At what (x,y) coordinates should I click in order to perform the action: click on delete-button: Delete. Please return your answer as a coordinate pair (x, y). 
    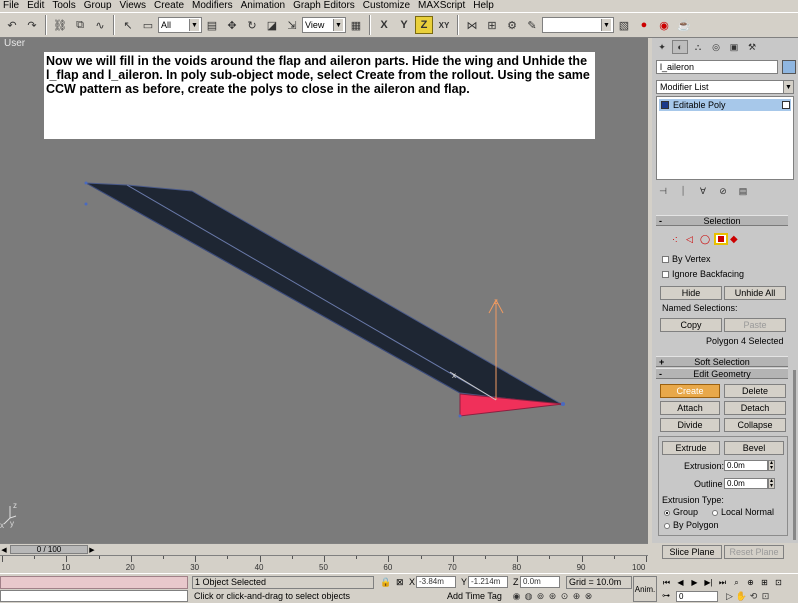
    Looking at the image, I should click on (755, 391).